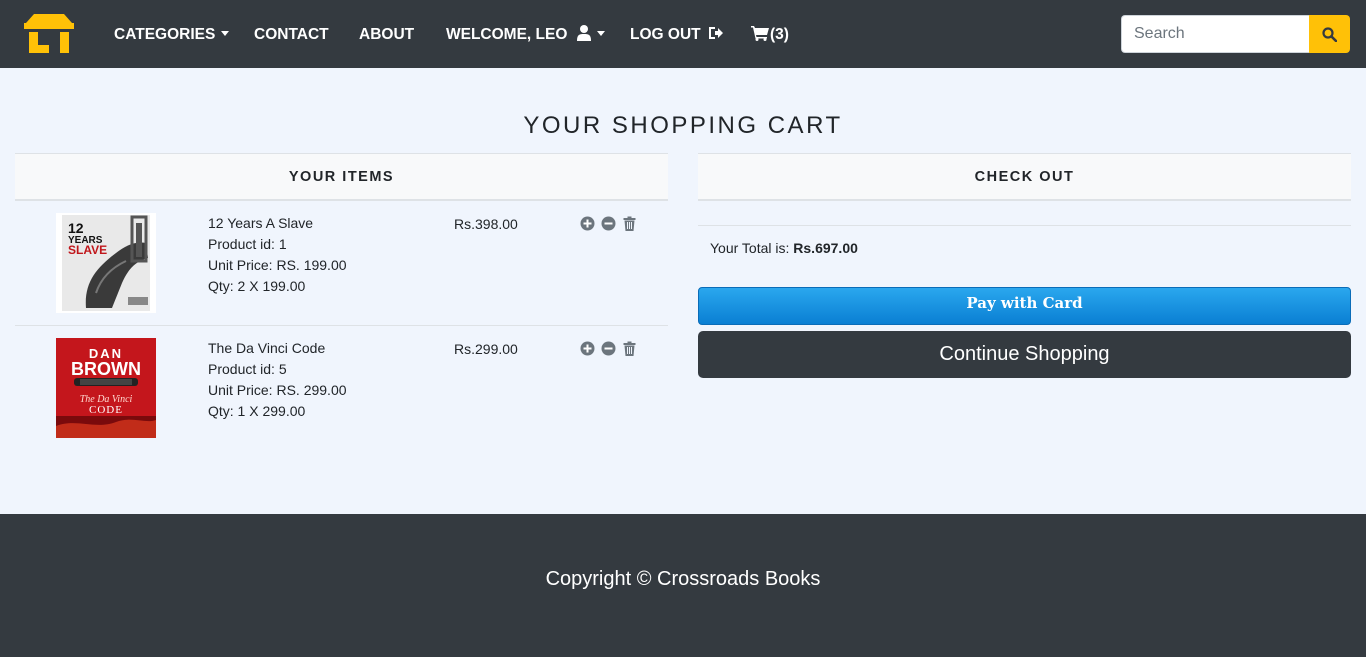 Image resolution: width=1366 pixels, height=657 pixels. I want to click on item-unit-price: Unit Price: RS. 199.00, so click(277, 265).